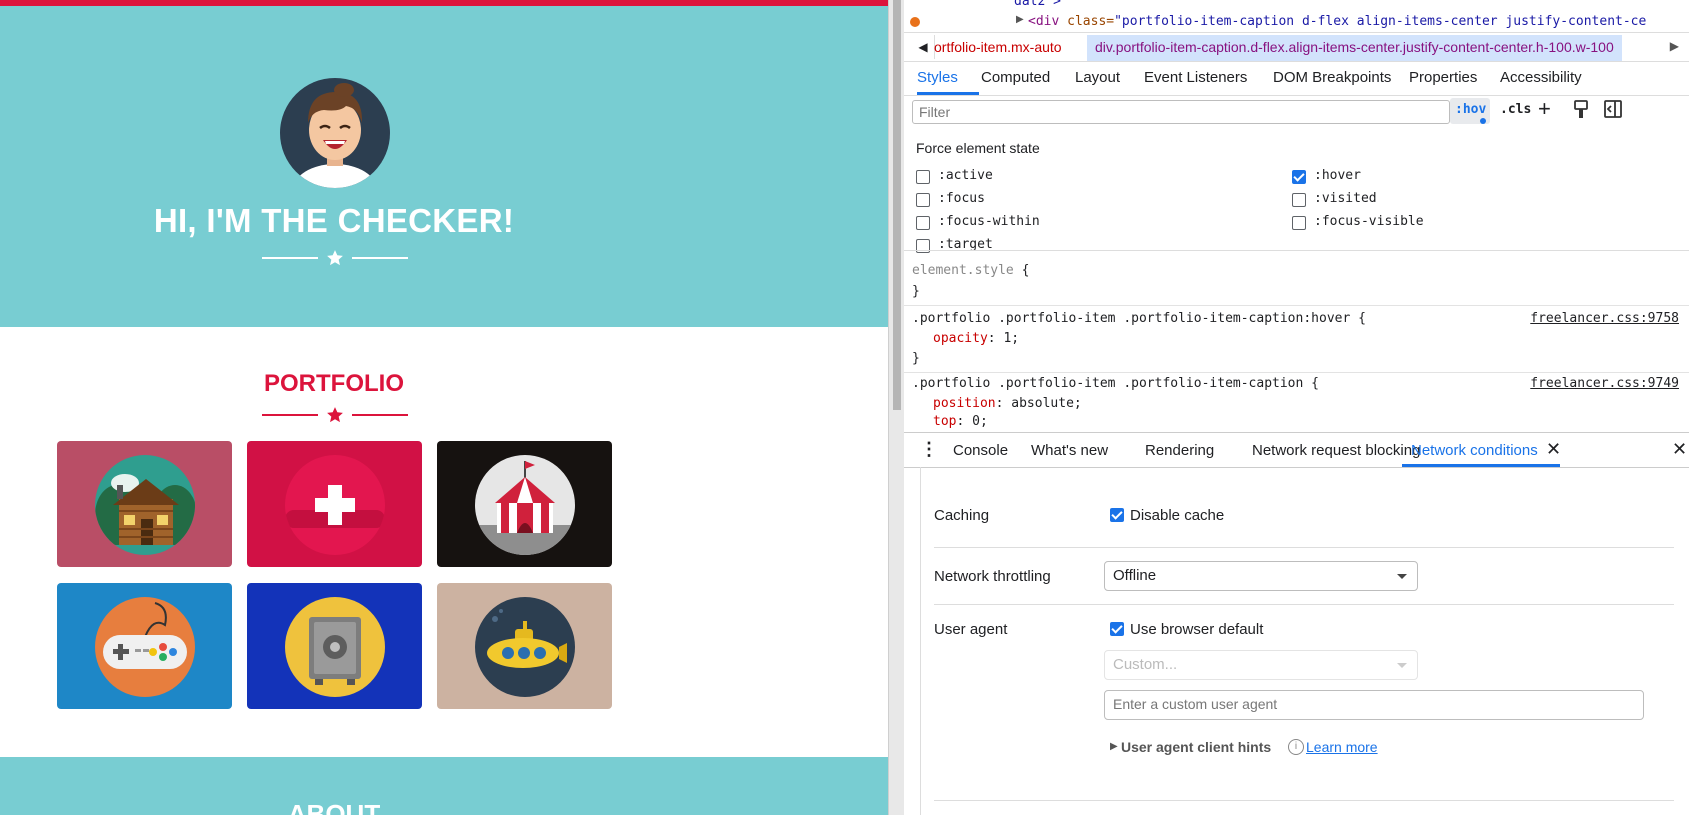 This screenshot has height=815, width=1689. Describe the element at coordinates (1037, 4) in the screenshot. I see `elements-prev-line: dal2 >` at that location.